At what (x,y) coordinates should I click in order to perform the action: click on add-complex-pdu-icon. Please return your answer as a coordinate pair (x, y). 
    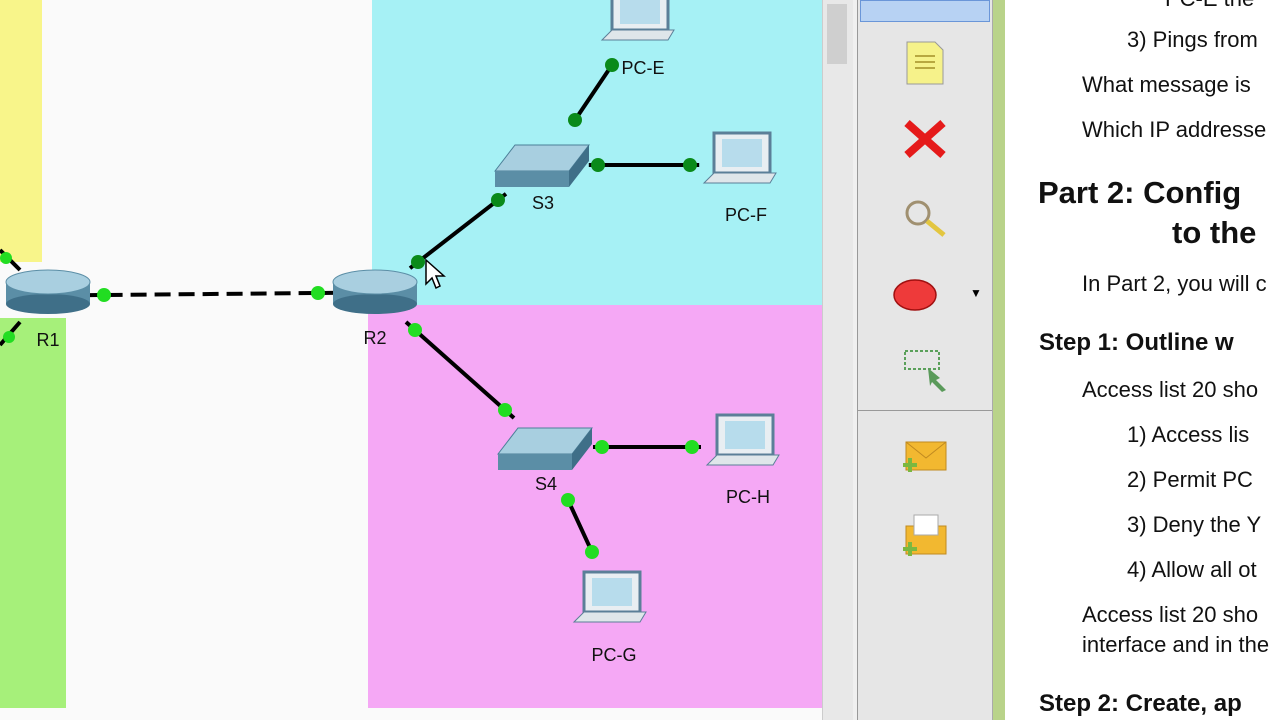
    Looking at the image, I should click on (925, 535).